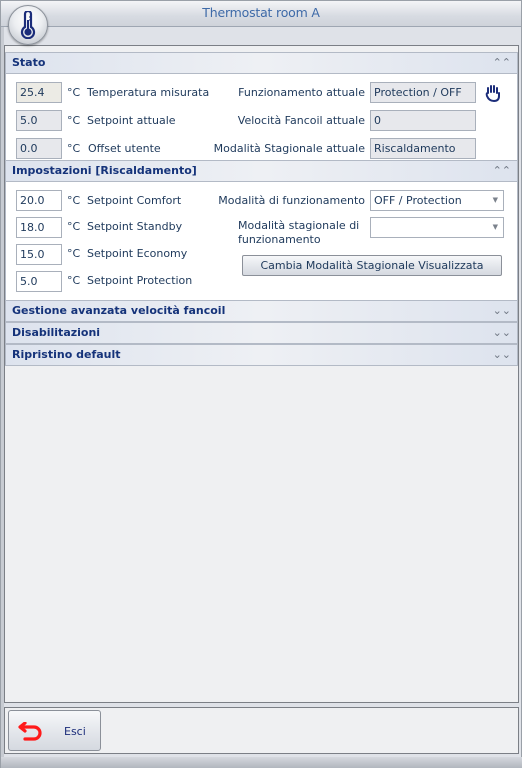 This screenshot has width=522, height=768. What do you see at coordinates (131, 120) in the screenshot?
I see `current-setpoint-label: Setpoint attuale` at bounding box center [131, 120].